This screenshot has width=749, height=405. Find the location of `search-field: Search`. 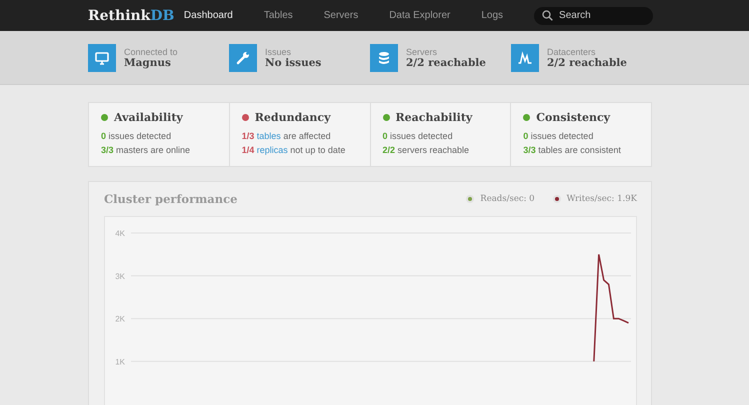

search-field: Search is located at coordinates (593, 15).